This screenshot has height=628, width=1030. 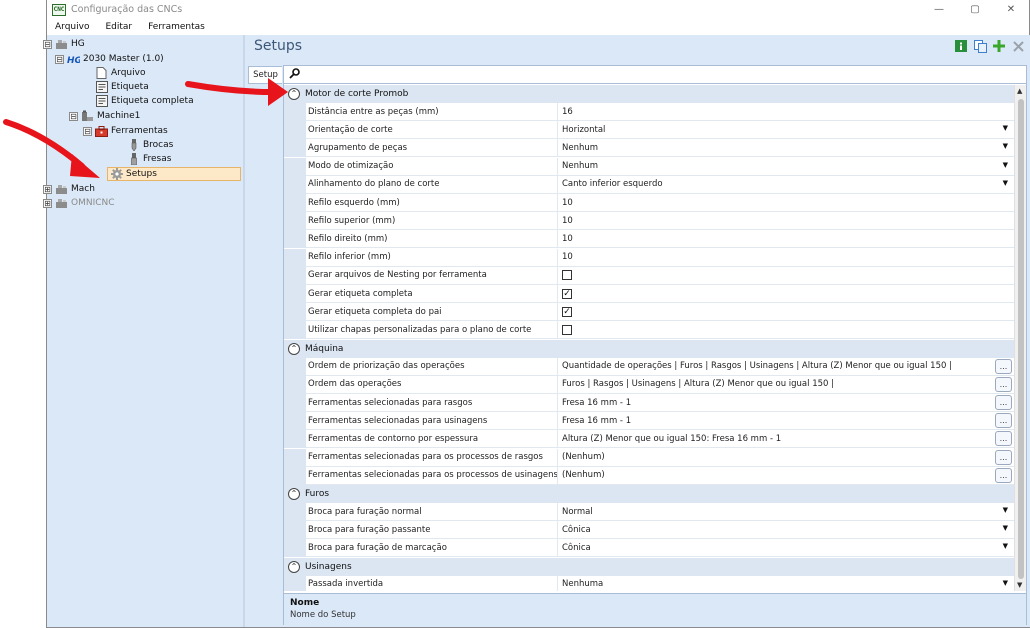 I want to click on category-header: ⌃ Furos, so click(x=649, y=494).